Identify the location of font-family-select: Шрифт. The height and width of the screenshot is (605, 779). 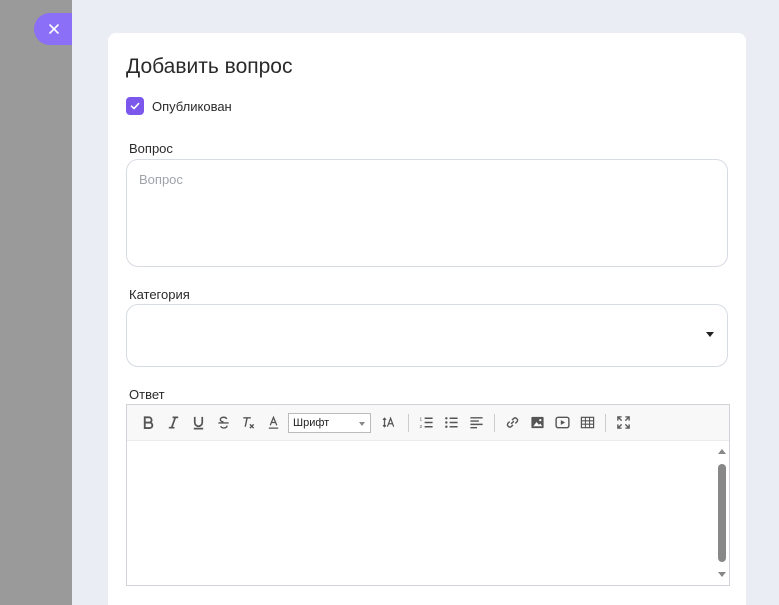
(329, 422).